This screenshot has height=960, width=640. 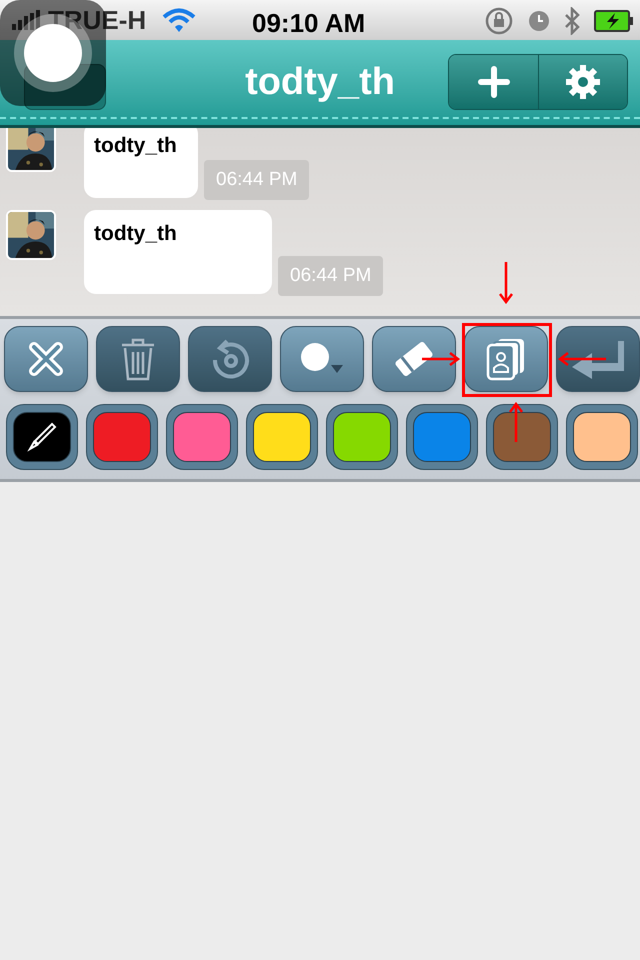 What do you see at coordinates (320, 82) in the screenshot?
I see `navigation-title: todty_th` at bounding box center [320, 82].